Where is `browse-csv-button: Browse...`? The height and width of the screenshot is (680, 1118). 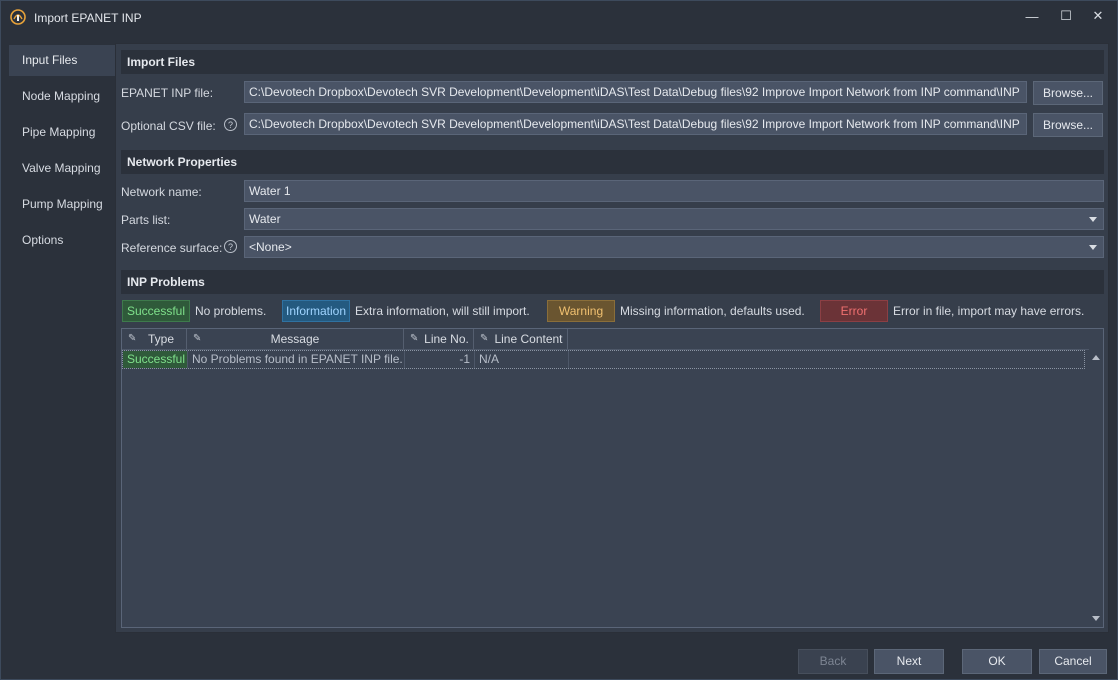
browse-csv-button: Browse... is located at coordinates (1068, 125).